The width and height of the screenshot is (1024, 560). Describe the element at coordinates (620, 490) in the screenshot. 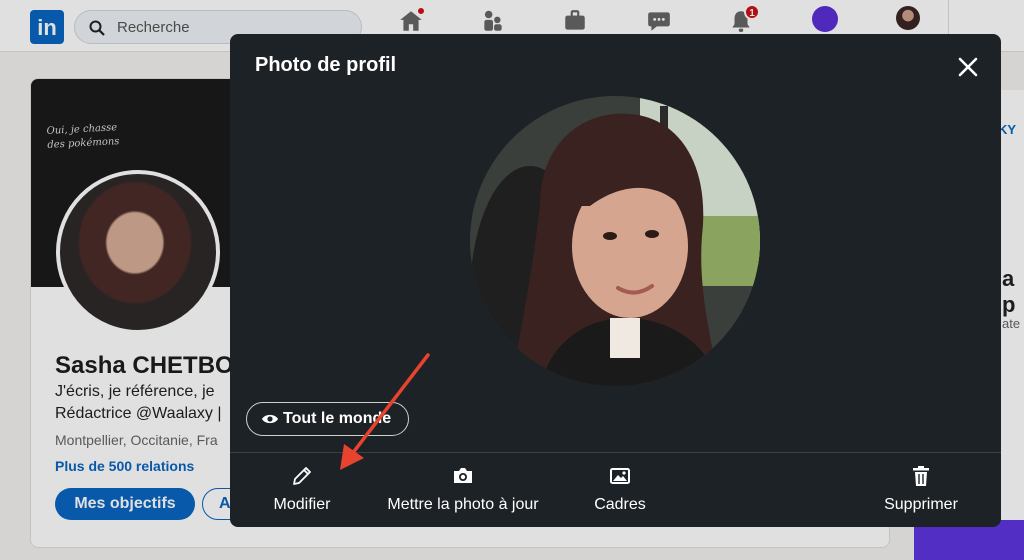

I see `frames-button: Cadres` at that location.